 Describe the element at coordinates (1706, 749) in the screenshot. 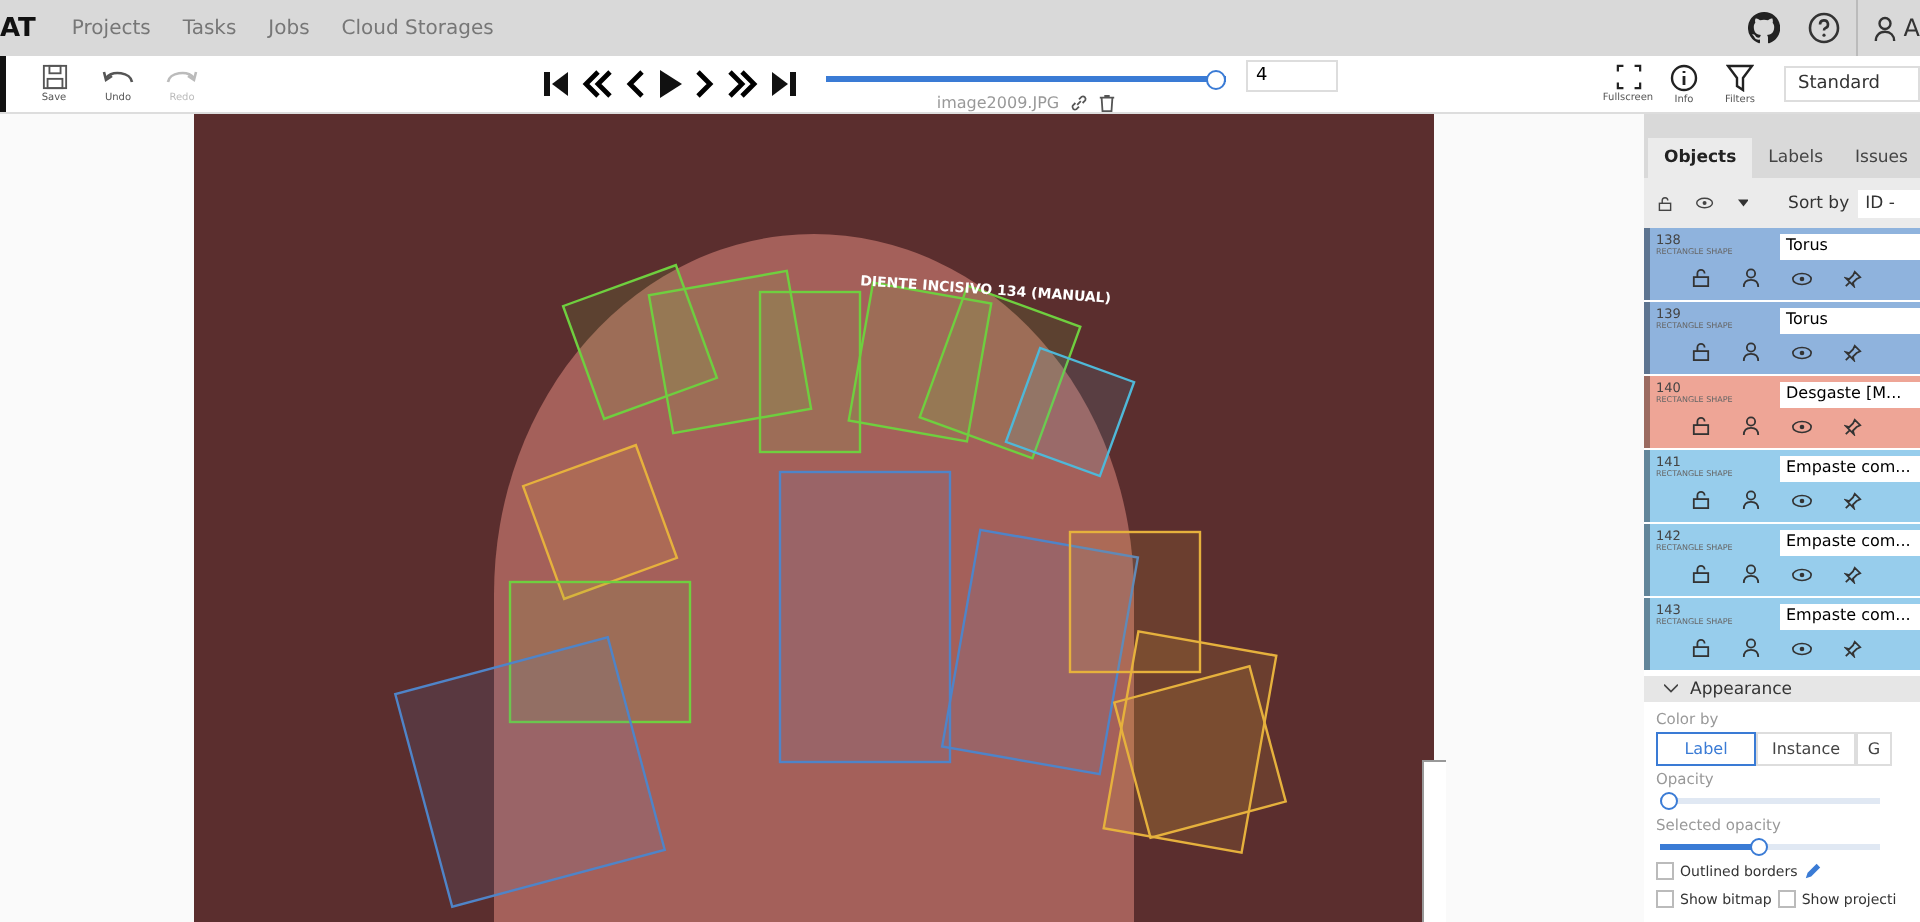

I see `color-by-option: Label` at that location.